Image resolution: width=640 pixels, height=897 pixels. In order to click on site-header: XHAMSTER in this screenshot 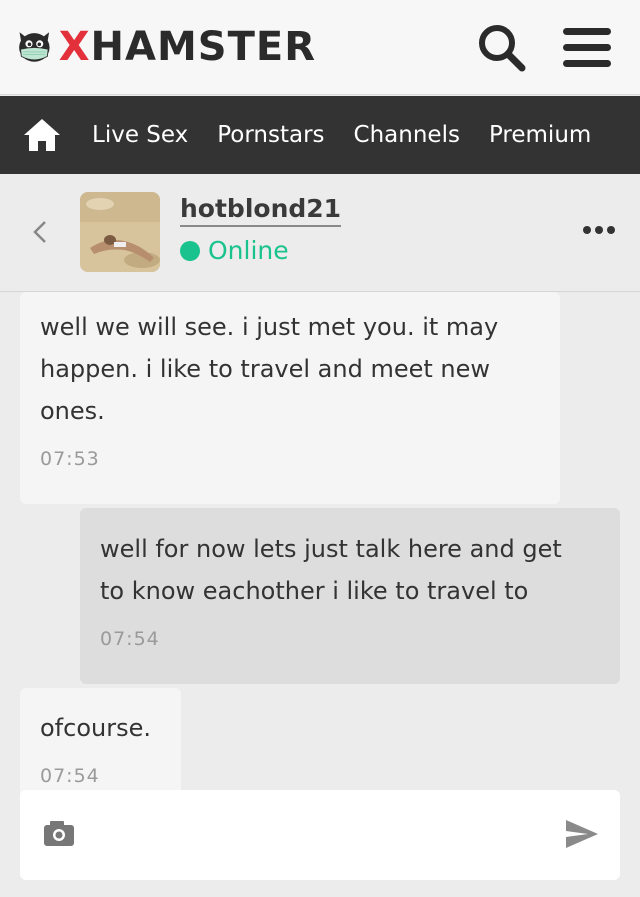, I will do `click(320, 47)`.